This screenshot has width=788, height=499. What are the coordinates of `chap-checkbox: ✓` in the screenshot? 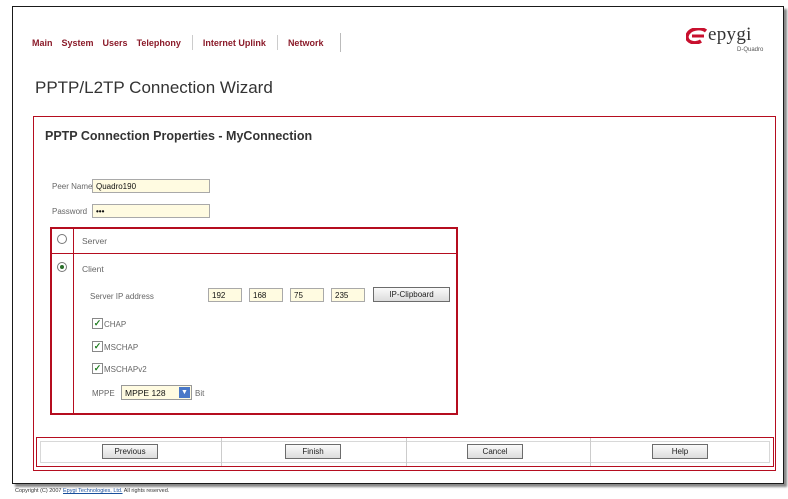 It's located at (97, 323).